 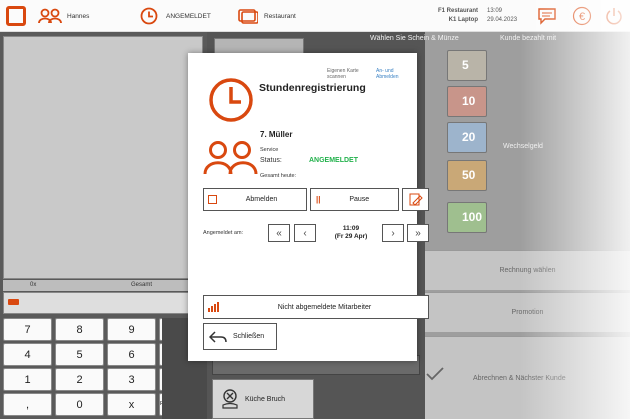 What do you see at coordinates (248, 16) in the screenshot?
I see `register-icon` at bounding box center [248, 16].